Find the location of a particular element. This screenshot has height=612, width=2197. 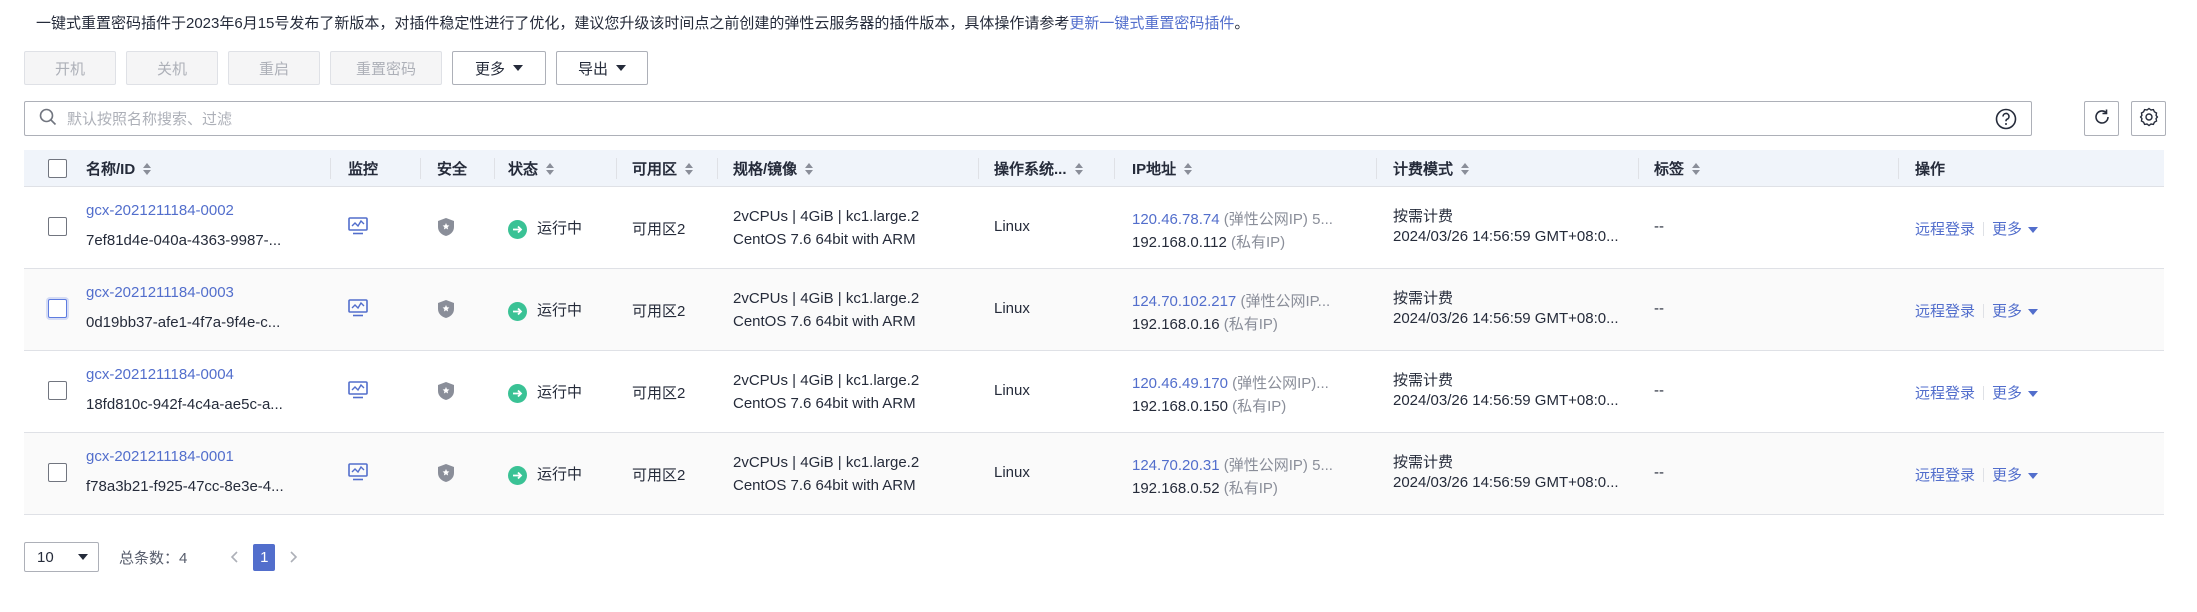

public-ip-link: 120.46.49.170 is located at coordinates (1180, 383).